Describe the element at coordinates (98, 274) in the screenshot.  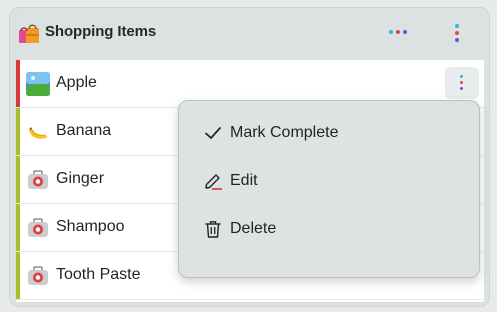
I see `item-label: Tooth Paste` at that location.